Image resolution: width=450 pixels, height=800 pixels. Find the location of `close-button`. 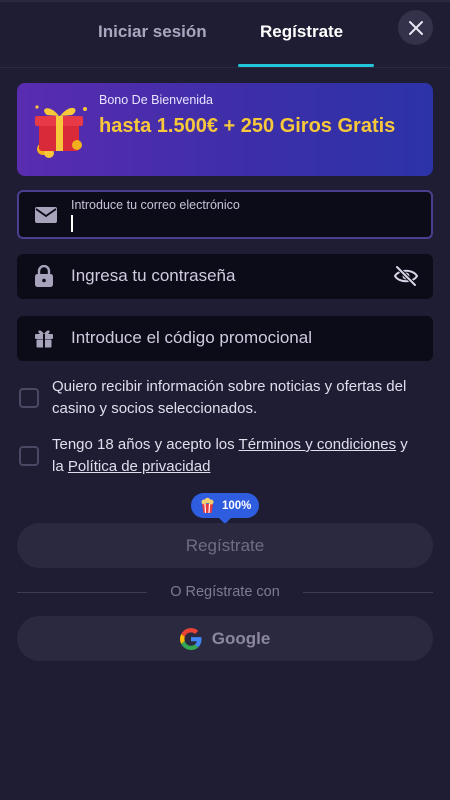

close-button is located at coordinates (415, 27).